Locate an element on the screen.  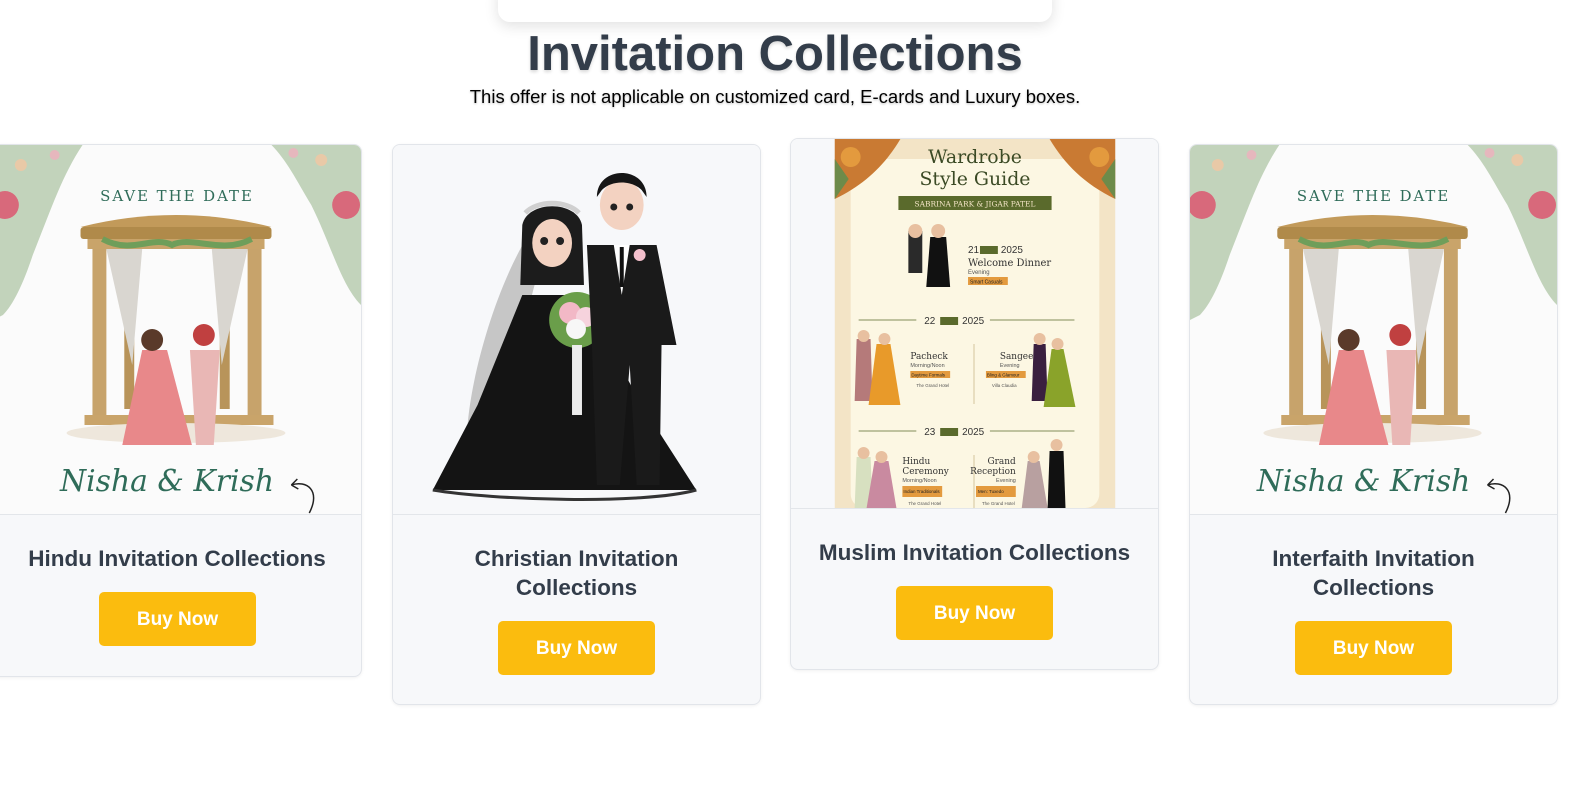
day1-year: 2025 is located at coordinates (1012, 250).